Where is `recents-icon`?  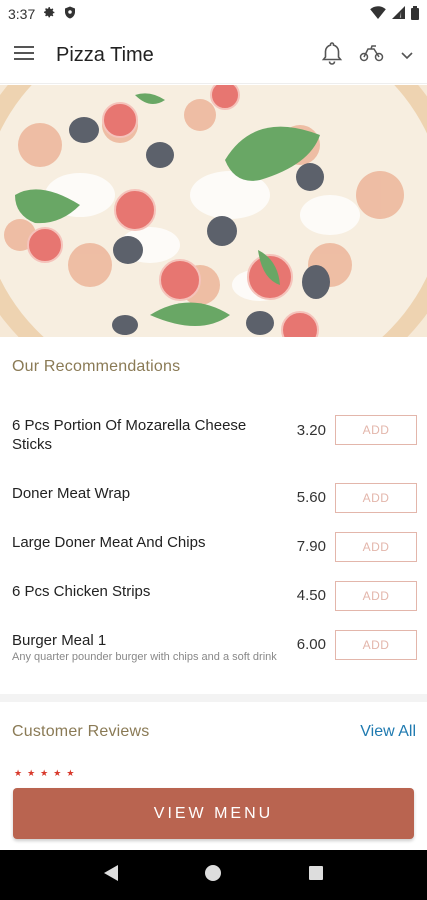
recents-icon is located at coordinates (316, 875).